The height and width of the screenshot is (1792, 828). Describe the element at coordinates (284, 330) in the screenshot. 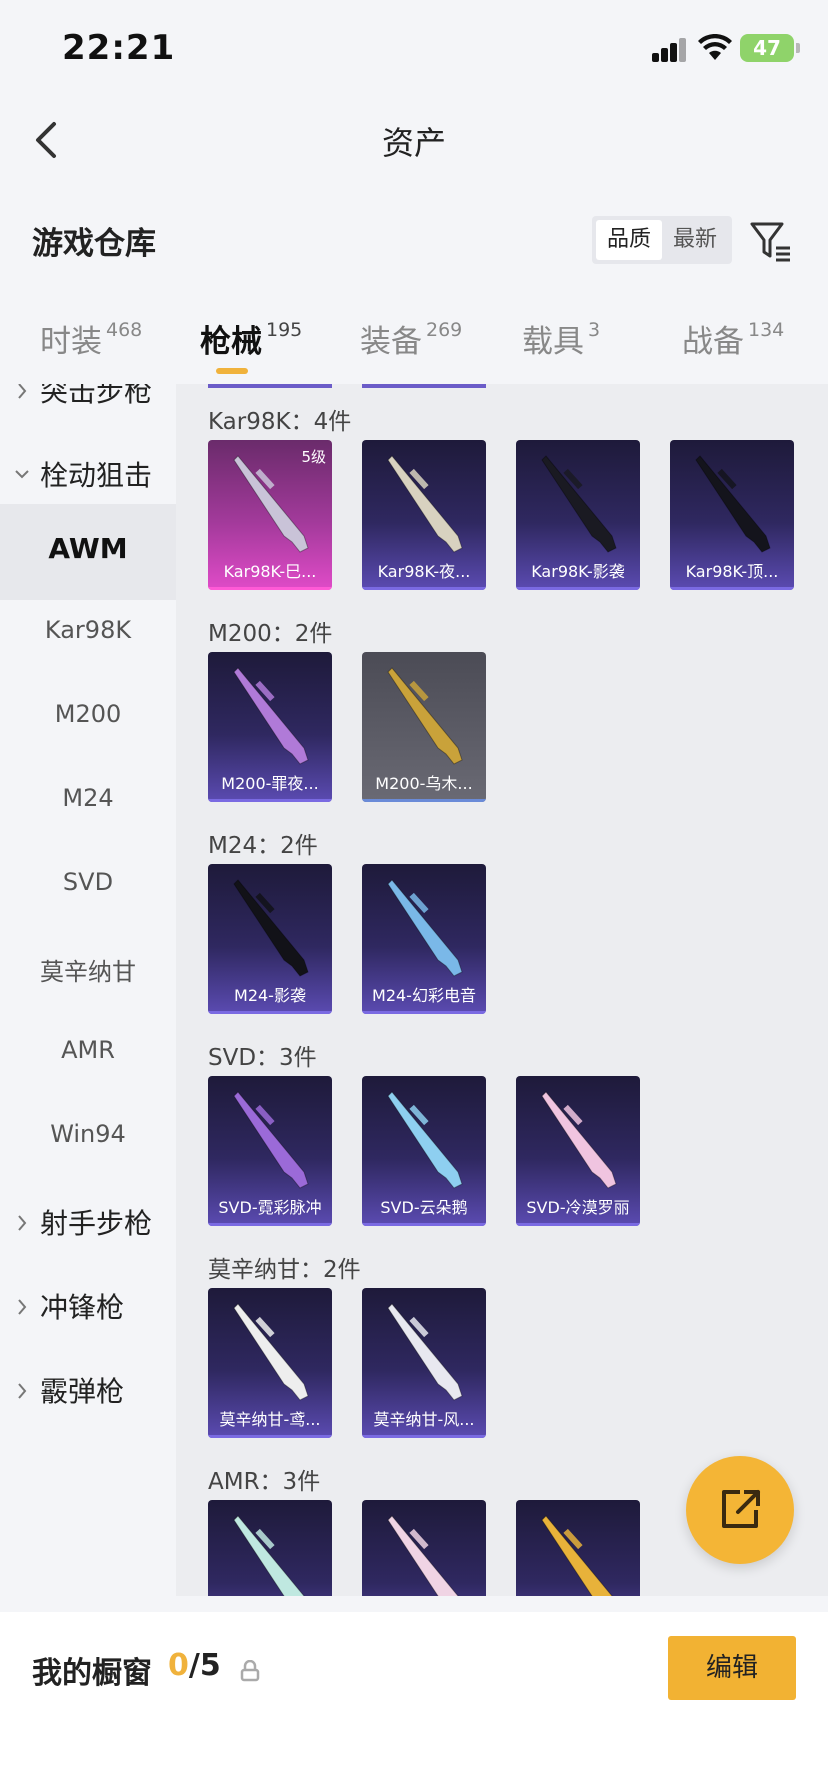

I see `tab-count: 195` at that location.